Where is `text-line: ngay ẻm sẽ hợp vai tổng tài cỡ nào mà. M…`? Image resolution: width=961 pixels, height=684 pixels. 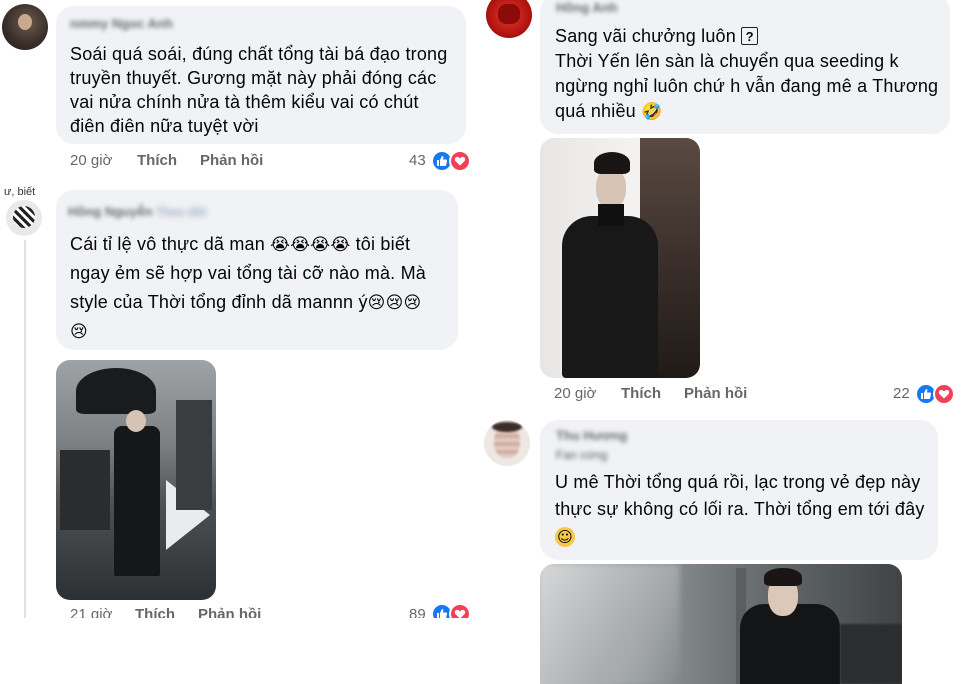 text-line: ngay ẻm sẽ hợp vai tổng tài cỡ nào mà. M… is located at coordinates (265, 275).